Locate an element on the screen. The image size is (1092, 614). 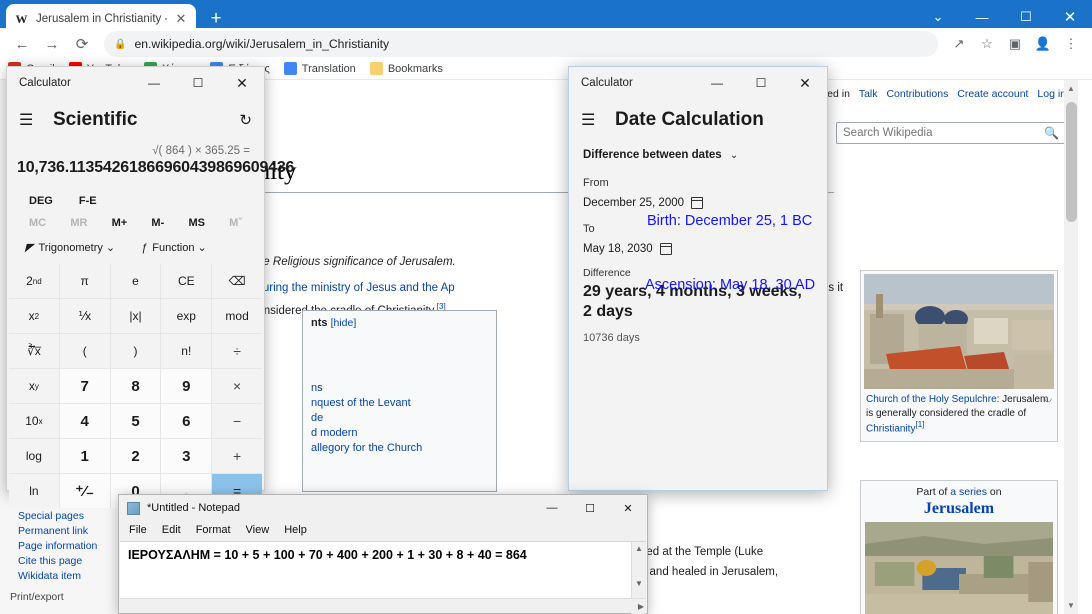
calc-key-ln: ln is located at coordinates (34, 491).